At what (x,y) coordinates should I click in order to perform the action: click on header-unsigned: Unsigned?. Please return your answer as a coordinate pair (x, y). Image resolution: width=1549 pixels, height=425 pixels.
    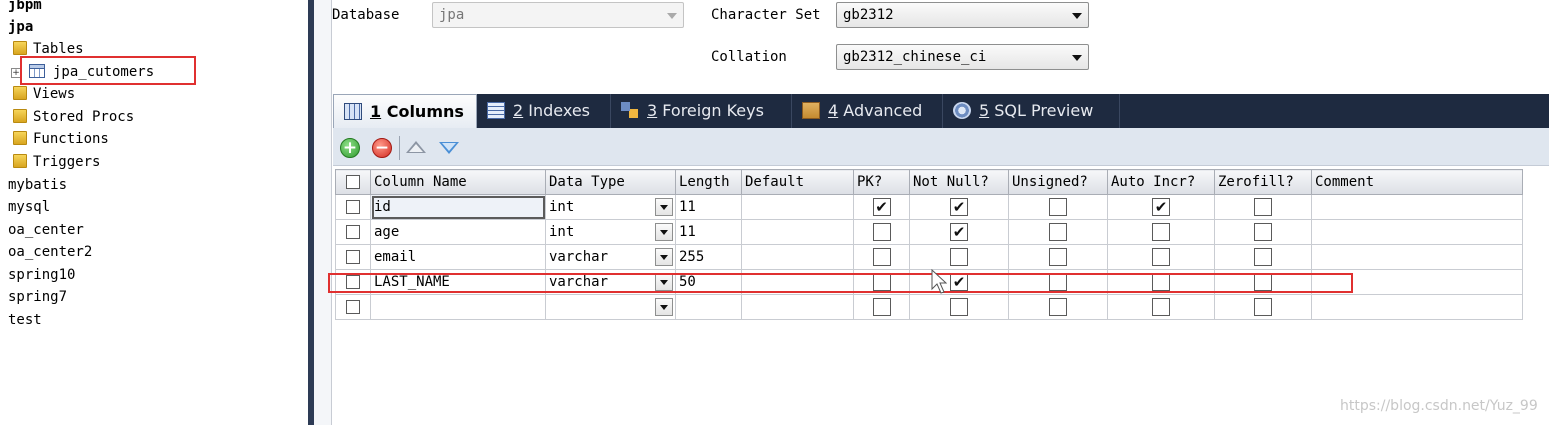
    Looking at the image, I should click on (1058, 182).